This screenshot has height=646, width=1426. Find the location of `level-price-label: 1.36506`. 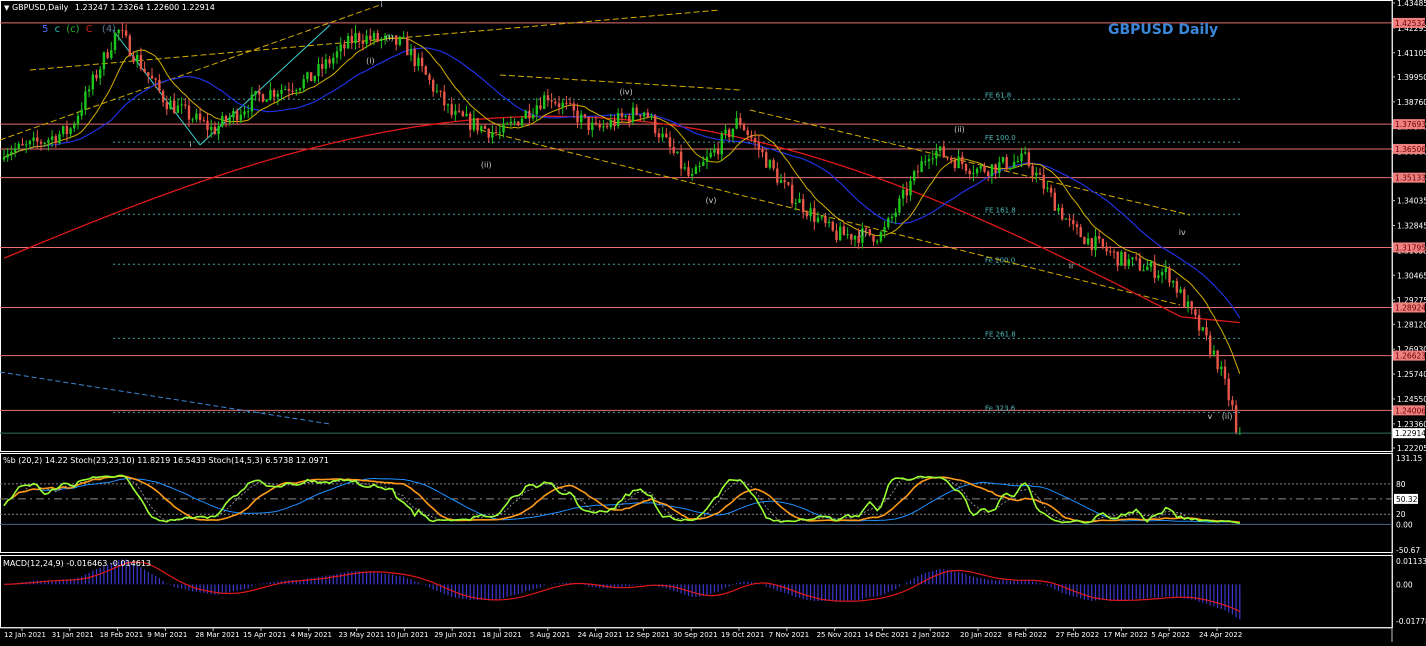

level-price-label: 1.36506 is located at coordinates (1410, 149).